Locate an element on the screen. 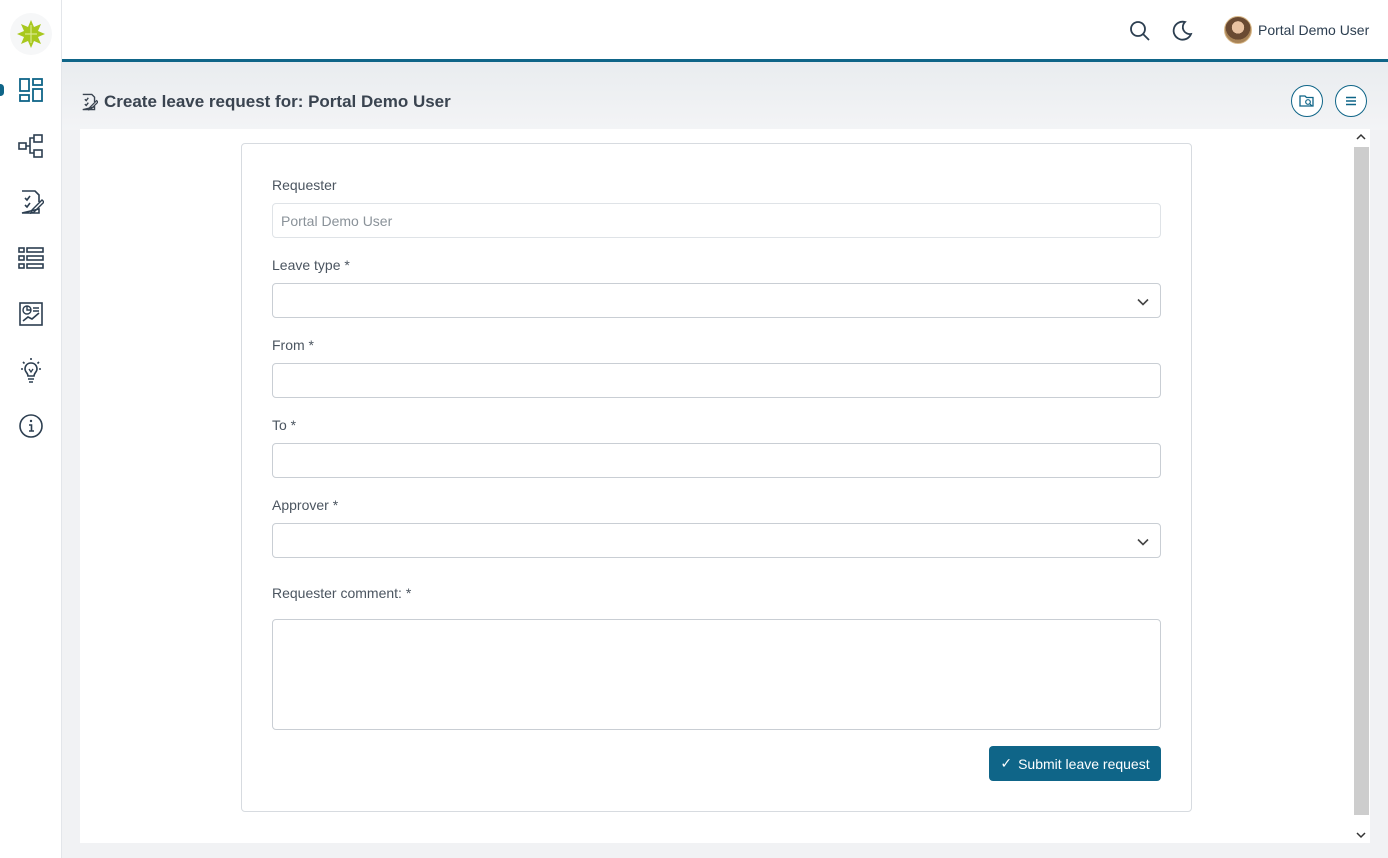 The width and height of the screenshot is (1388, 858). check-icon: ✓ is located at coordinates (1006, 763).